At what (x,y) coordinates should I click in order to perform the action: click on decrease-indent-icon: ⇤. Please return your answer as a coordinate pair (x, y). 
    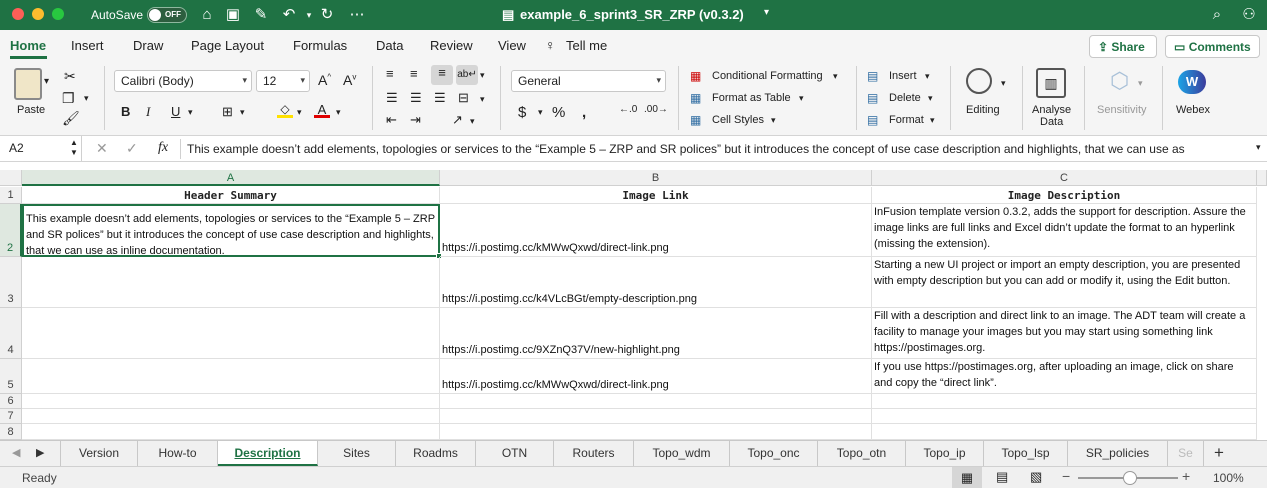
    Looking at the image, I should click on (391, 120).